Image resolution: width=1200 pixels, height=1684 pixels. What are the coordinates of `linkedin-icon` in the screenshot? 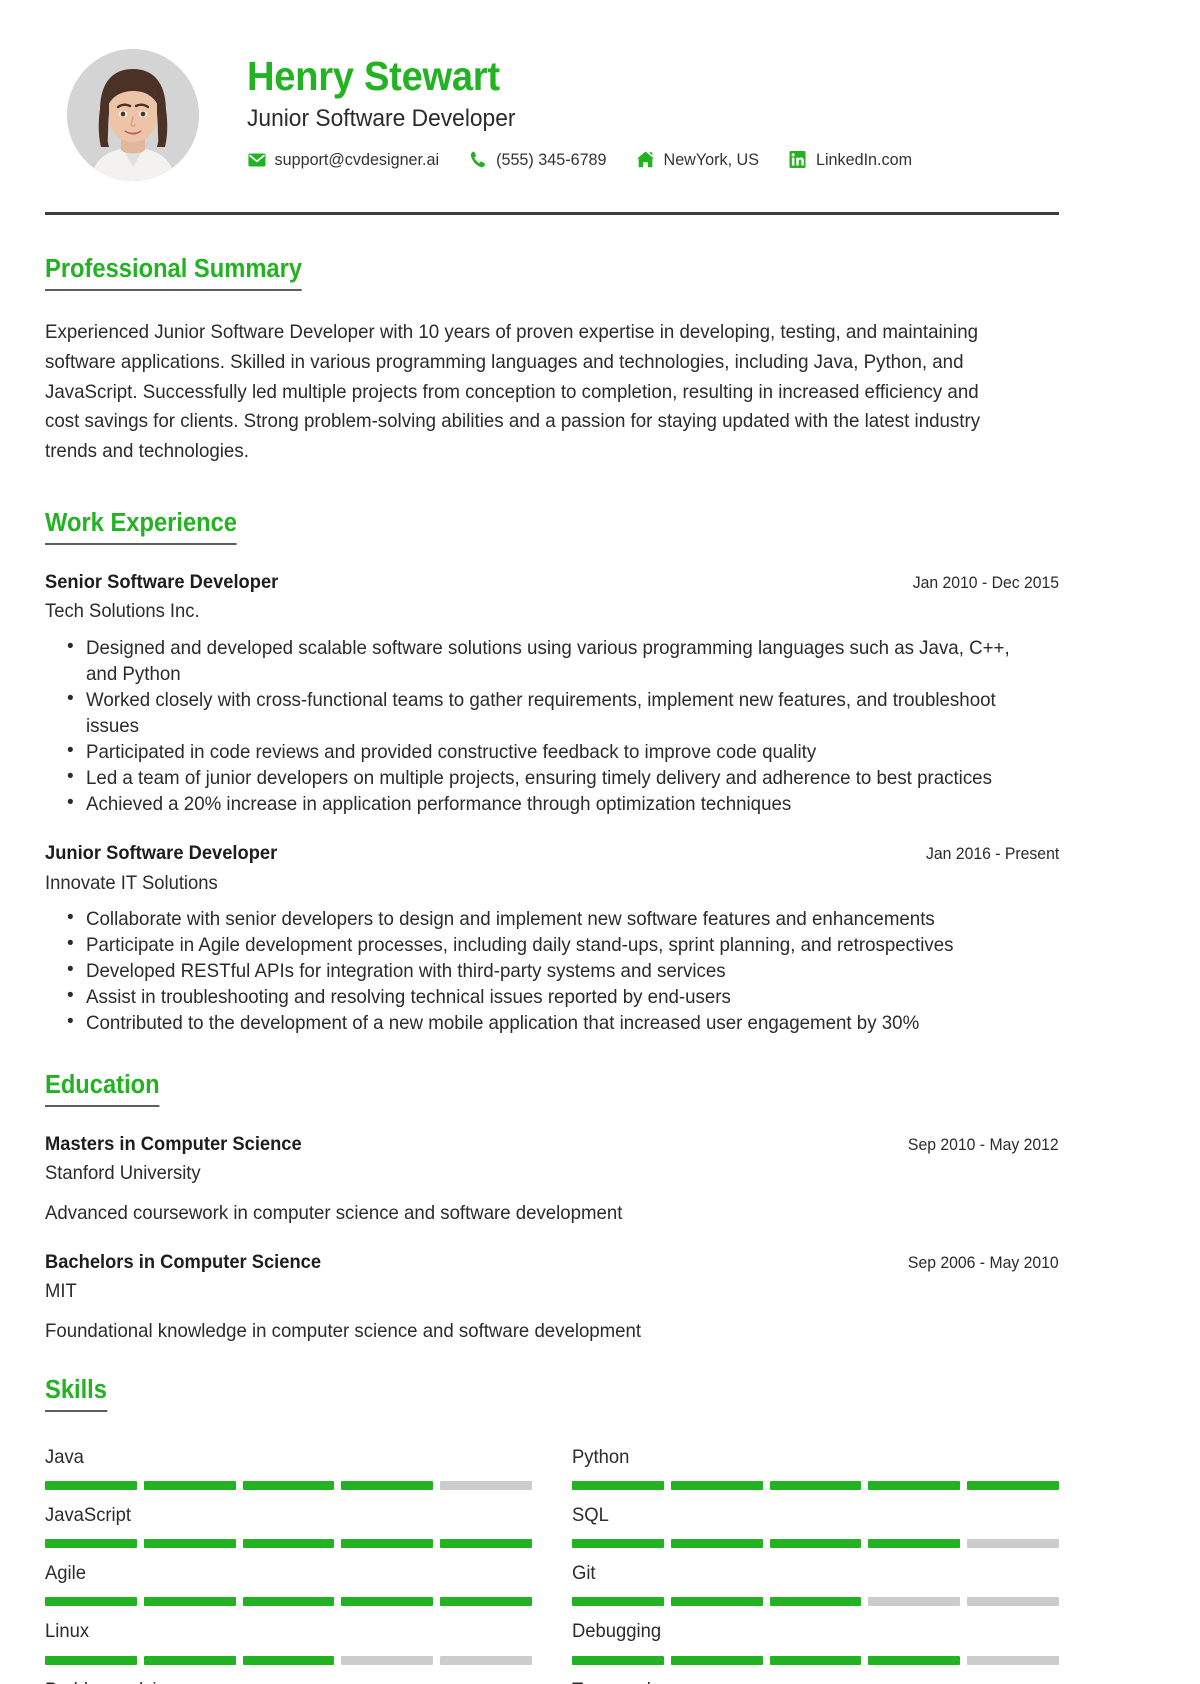 It's located at (797, 159).